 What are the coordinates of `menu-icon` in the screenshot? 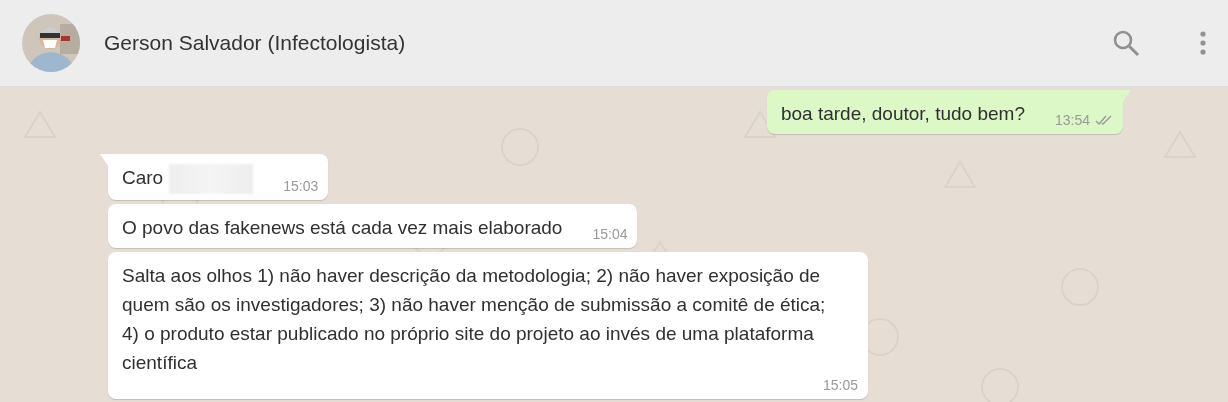 It's located at (1203, 43).